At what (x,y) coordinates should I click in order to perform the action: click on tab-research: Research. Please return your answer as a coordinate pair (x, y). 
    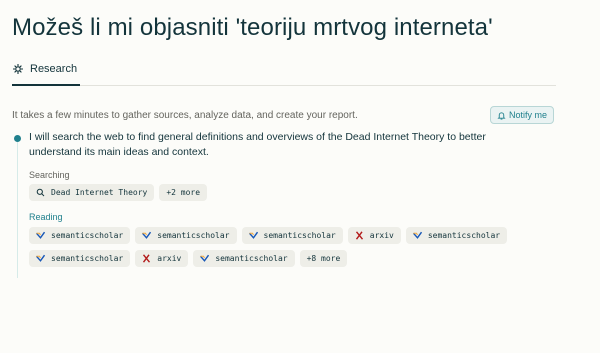
    Looking at the image, I should click on (44, 69).